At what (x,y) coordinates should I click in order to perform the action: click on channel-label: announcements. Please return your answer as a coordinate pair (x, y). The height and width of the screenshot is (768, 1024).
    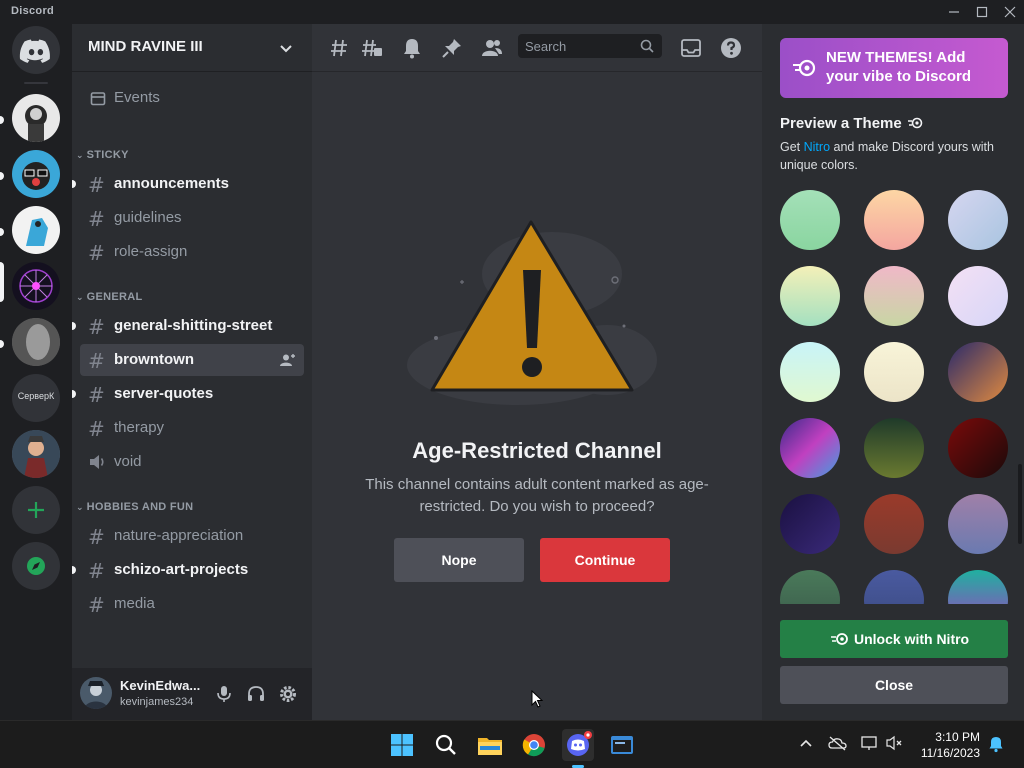
    Looking at the image, I should click on (172, 183).